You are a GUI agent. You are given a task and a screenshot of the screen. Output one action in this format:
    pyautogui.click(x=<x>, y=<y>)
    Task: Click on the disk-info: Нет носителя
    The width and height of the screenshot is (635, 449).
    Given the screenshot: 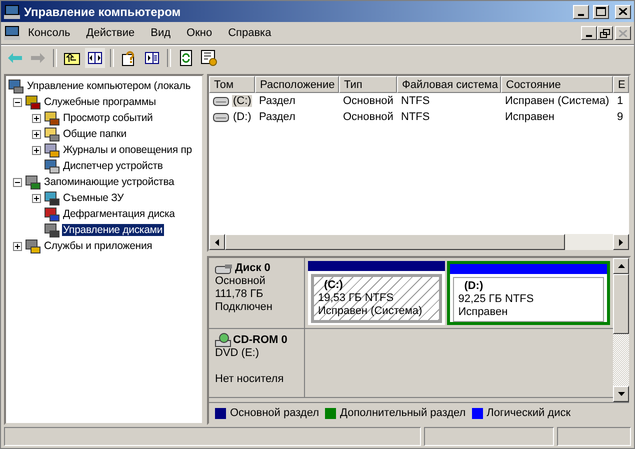 What is the action you would take?
    pyautogui.click(x=250, y=379)
    